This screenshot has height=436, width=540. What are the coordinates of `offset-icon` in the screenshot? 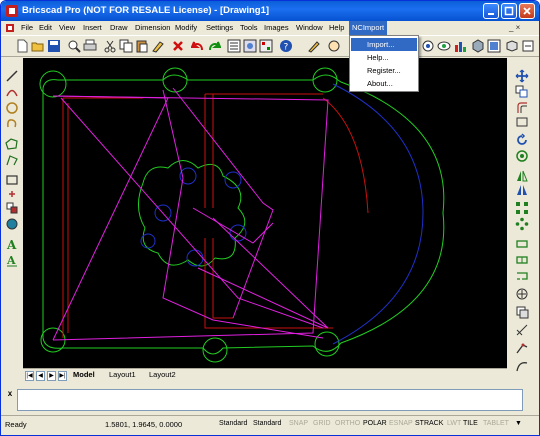 It's located at (522, 108).